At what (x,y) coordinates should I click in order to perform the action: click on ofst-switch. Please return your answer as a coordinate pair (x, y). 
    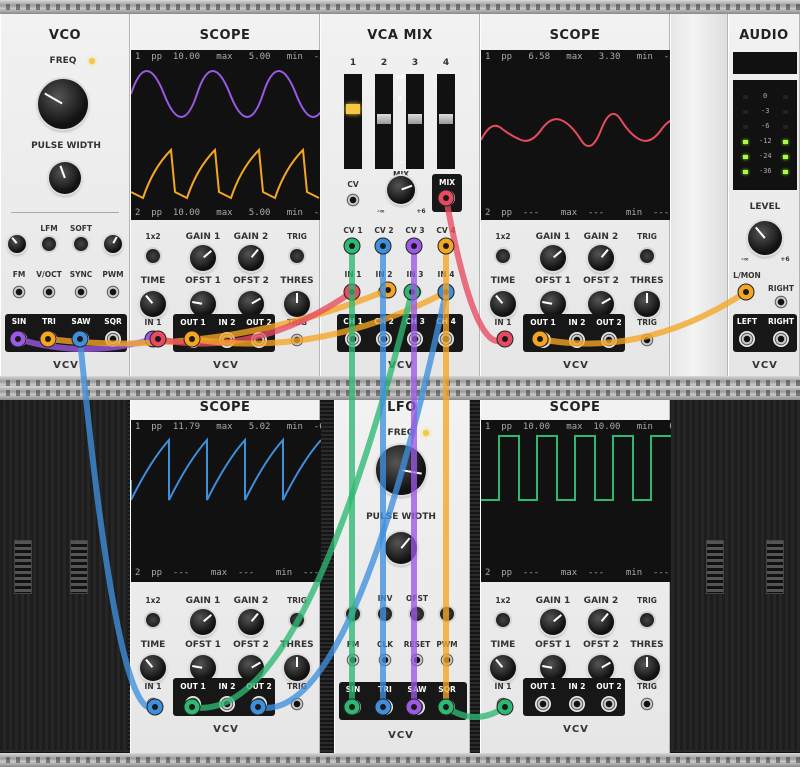
    Looking at the image, I should click on (417, 614).